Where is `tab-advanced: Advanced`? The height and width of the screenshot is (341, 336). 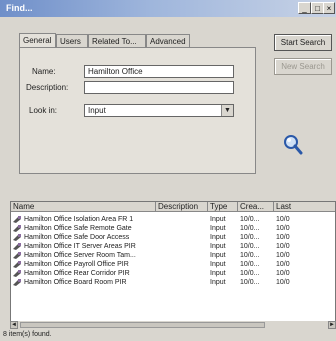 tab-advanced: Advanced is located at coordinates (168, 41).